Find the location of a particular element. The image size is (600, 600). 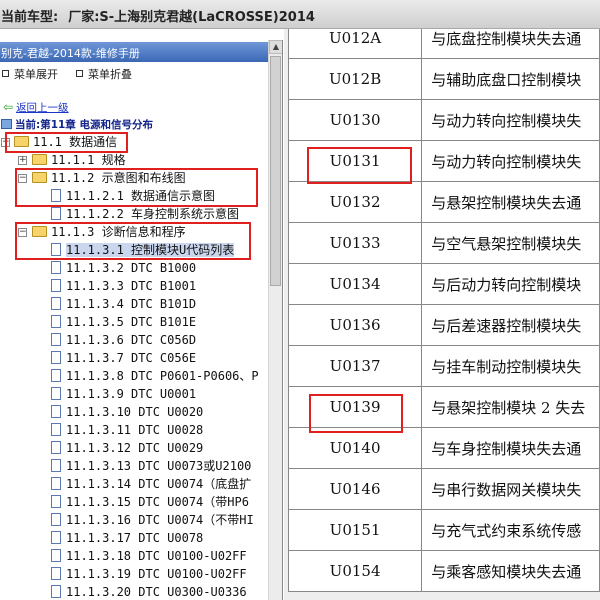

expand-toggle-icon: + is located at coordinates (22, 160).